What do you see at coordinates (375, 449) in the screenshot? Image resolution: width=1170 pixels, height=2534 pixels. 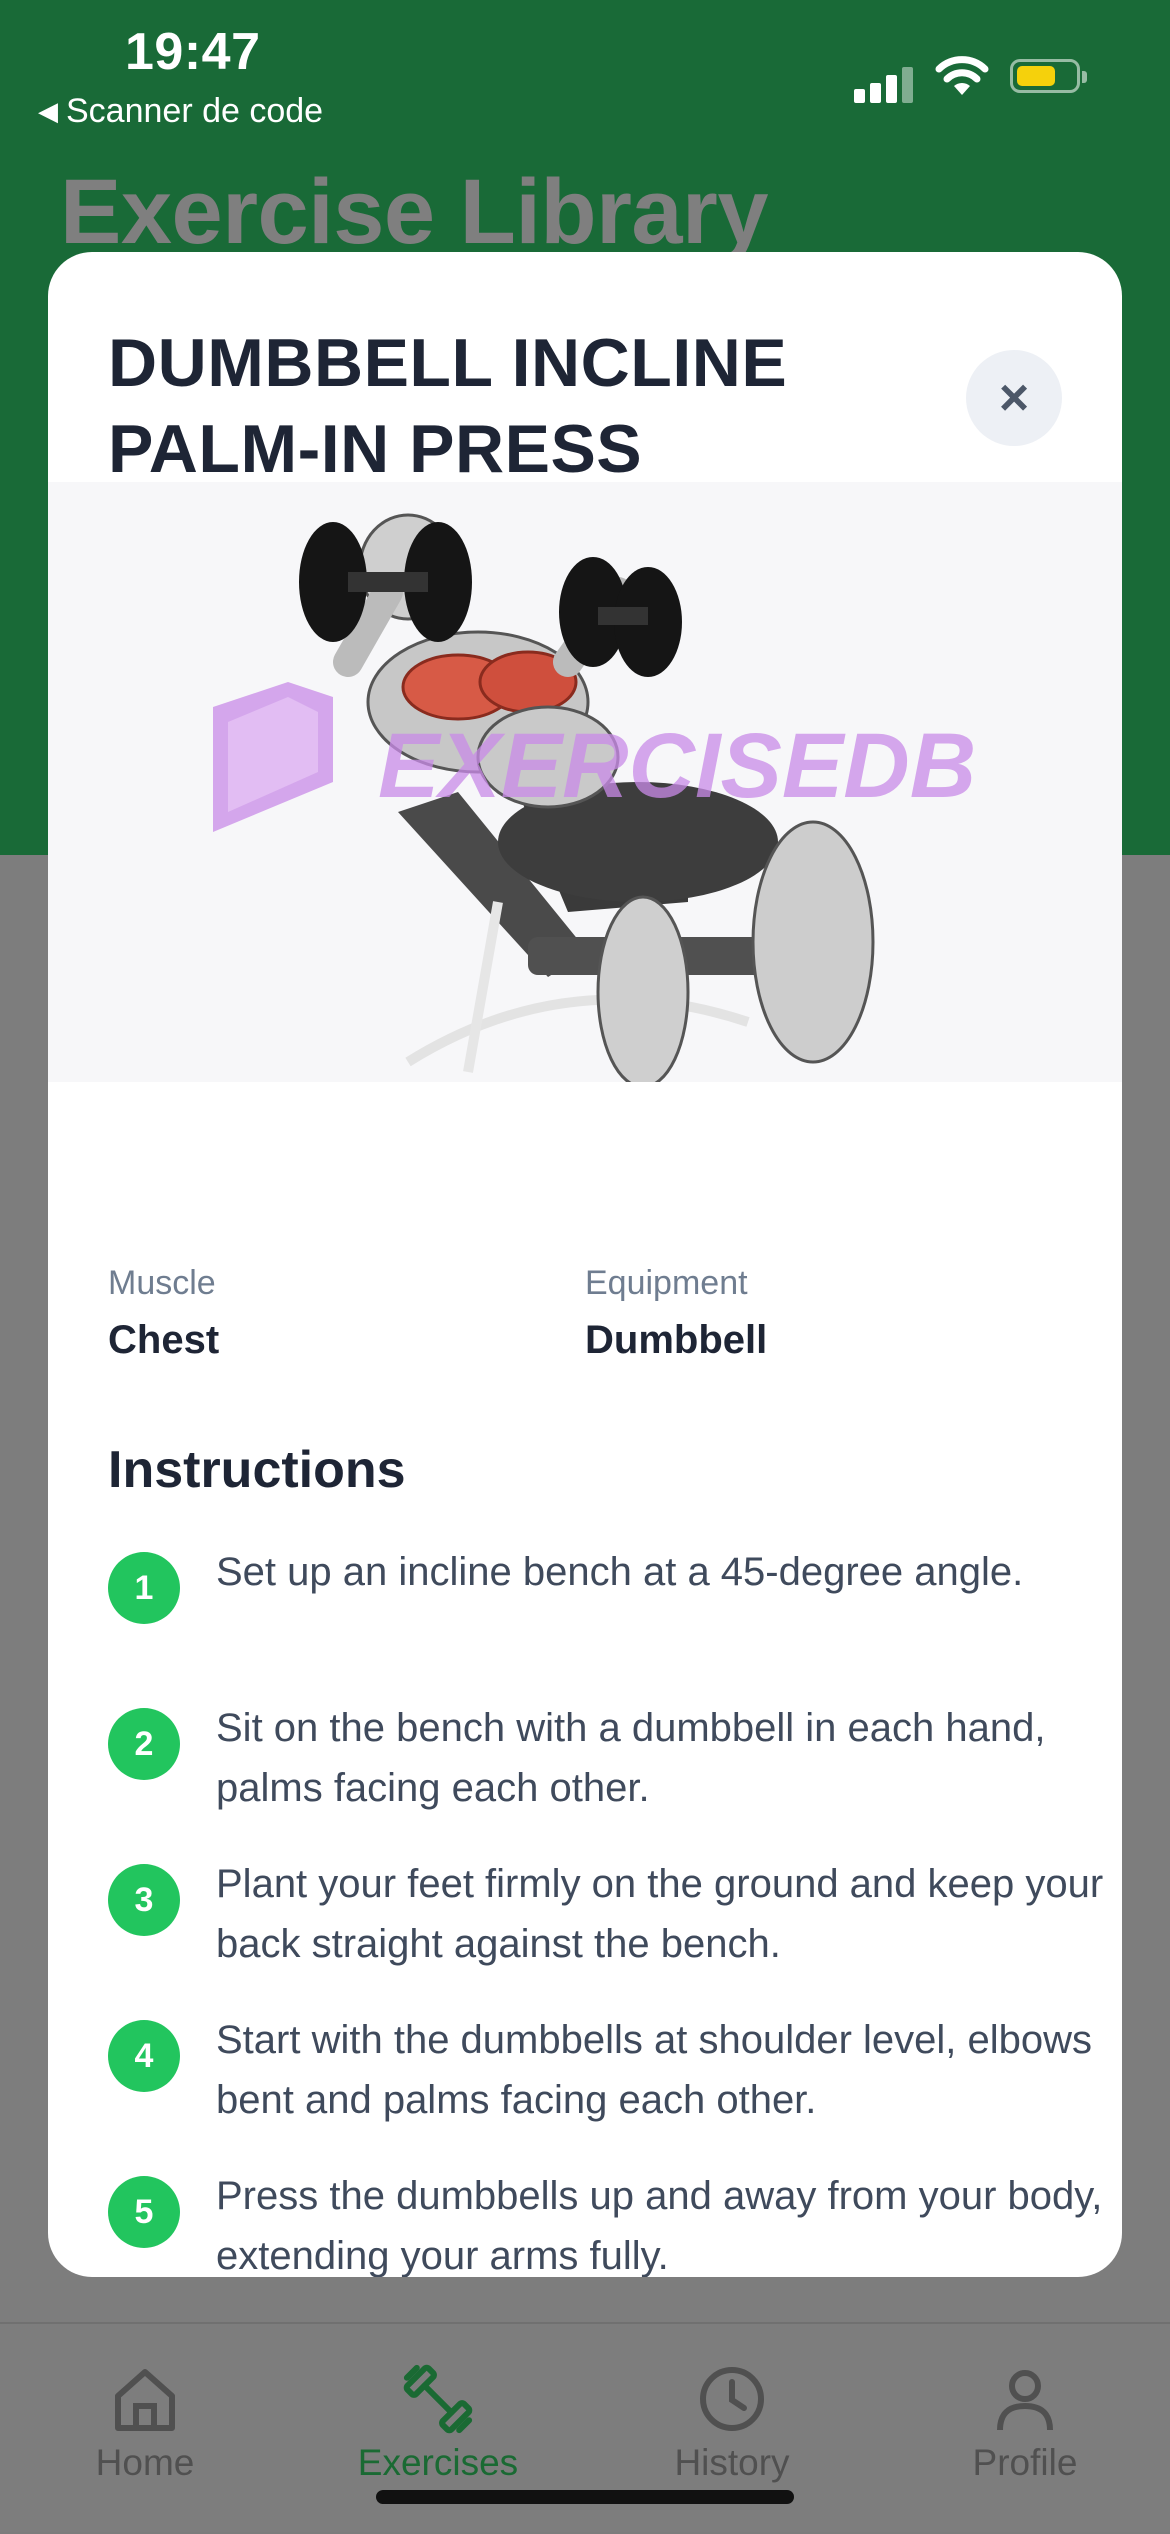 I see `exercise-title-line2: PALM-IN PRESS` at bounding box center [375, 449].